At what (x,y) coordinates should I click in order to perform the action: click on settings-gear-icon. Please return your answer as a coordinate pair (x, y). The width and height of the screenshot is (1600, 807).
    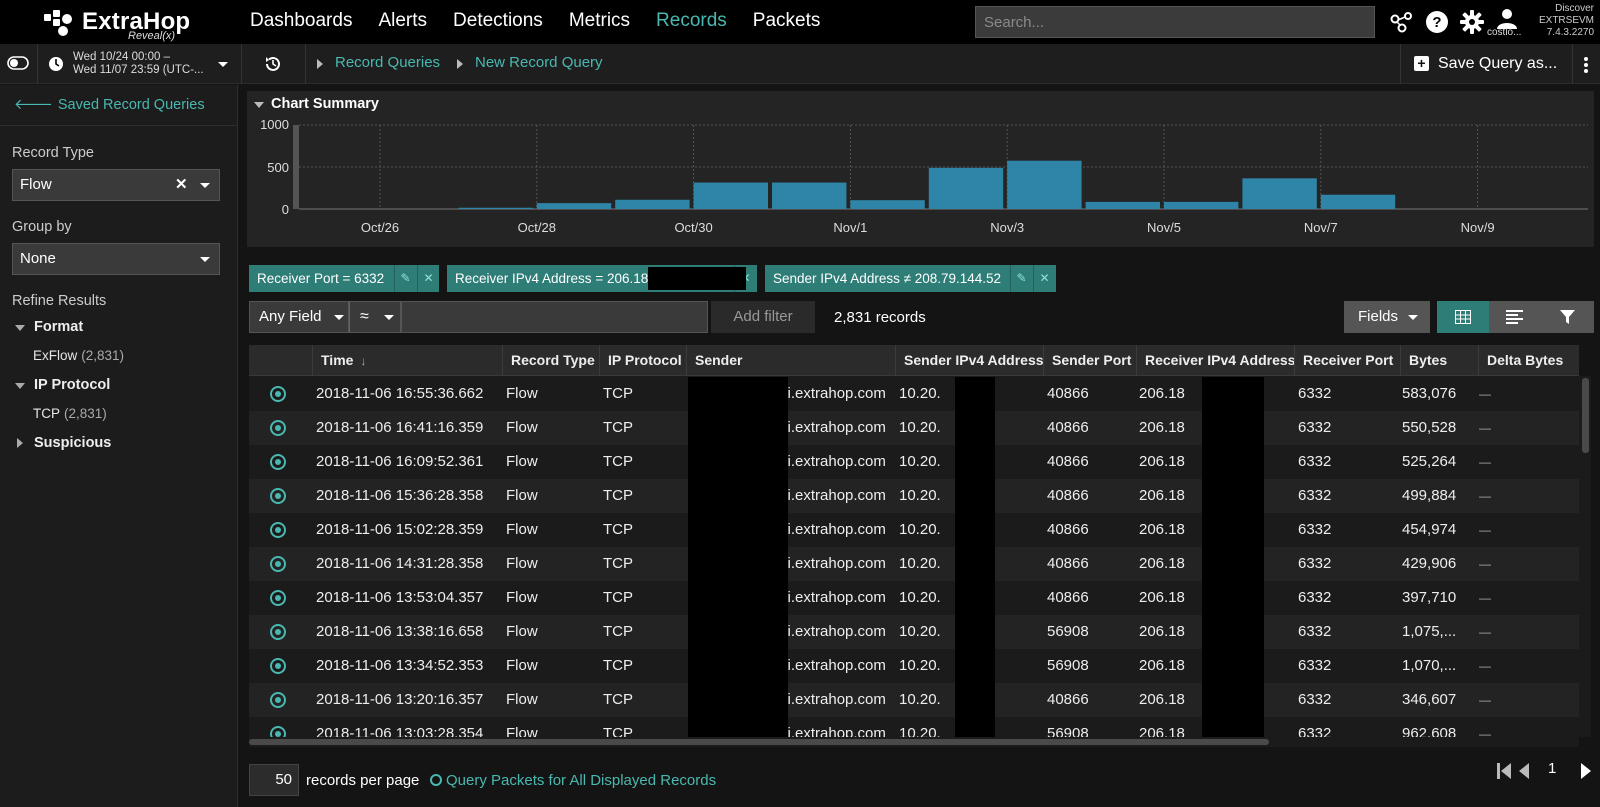
    Looking at the image, I should click on (1472, 22).